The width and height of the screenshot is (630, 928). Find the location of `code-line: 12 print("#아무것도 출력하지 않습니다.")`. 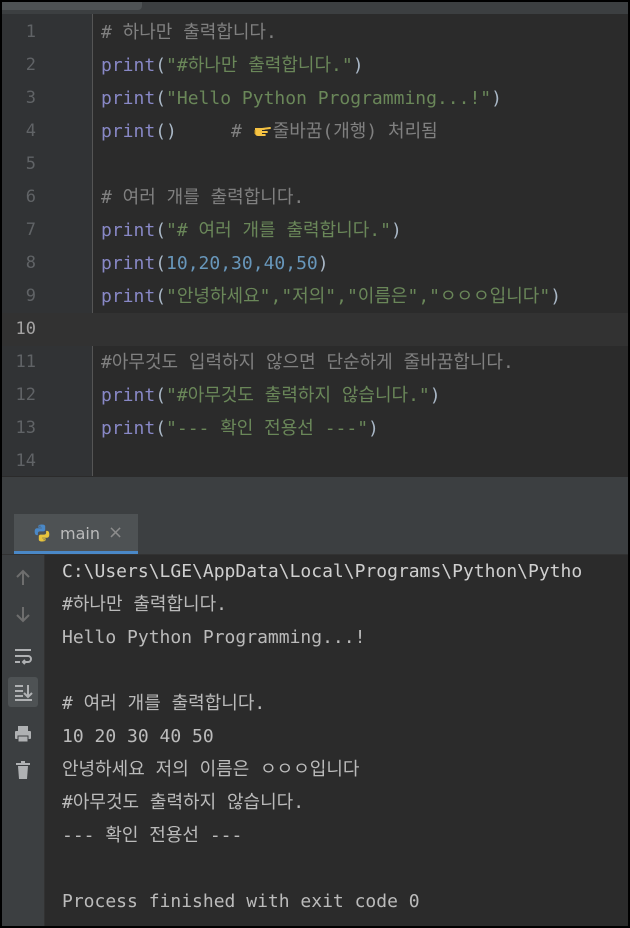

code-line: 12 print("#아무것도 출력하지 않습니다.") is located at coordinates (315, 395).